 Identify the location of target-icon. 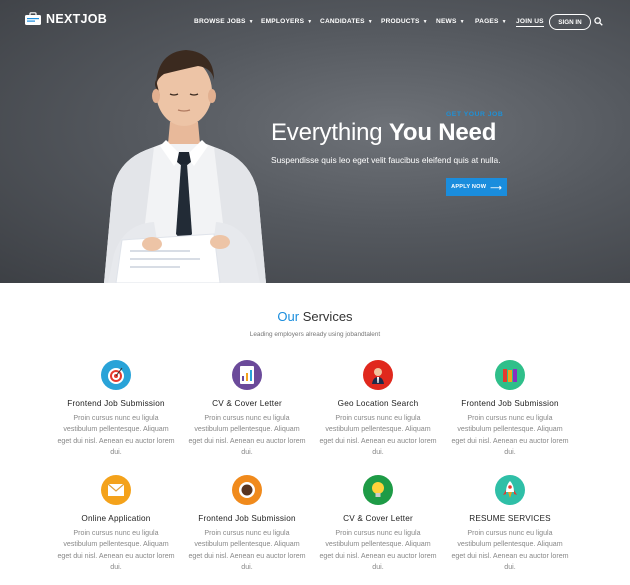
(116, 375).